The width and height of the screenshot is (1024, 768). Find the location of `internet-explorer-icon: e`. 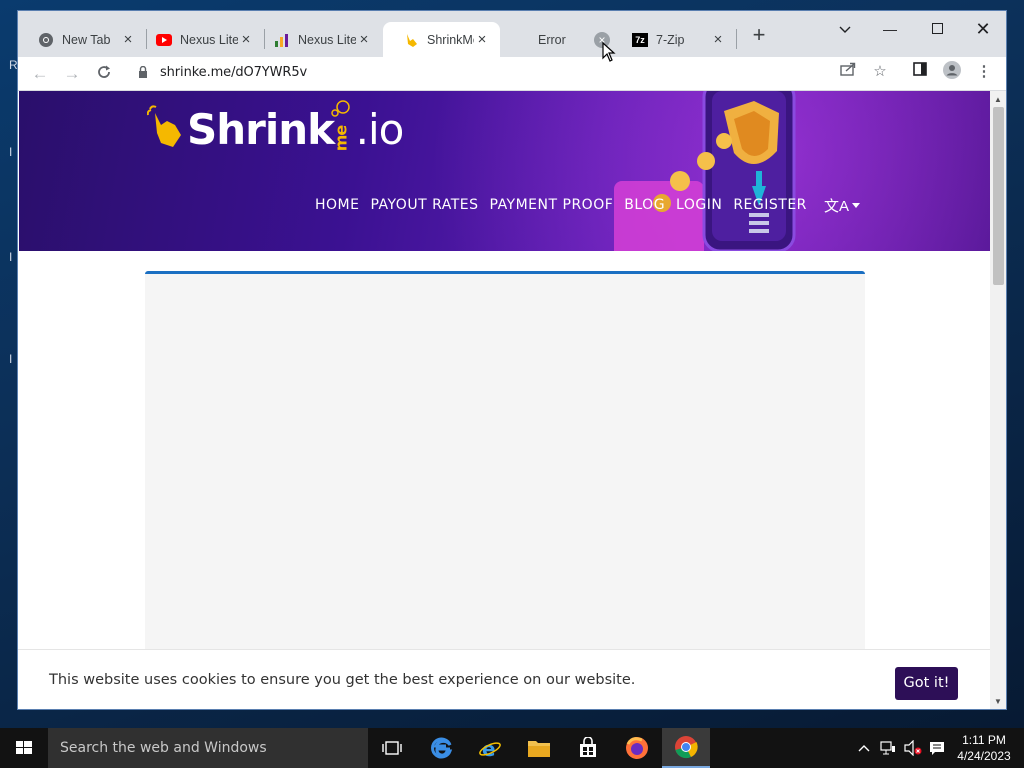

internet-explorer-icon: e is located at coordinates (490, 748).